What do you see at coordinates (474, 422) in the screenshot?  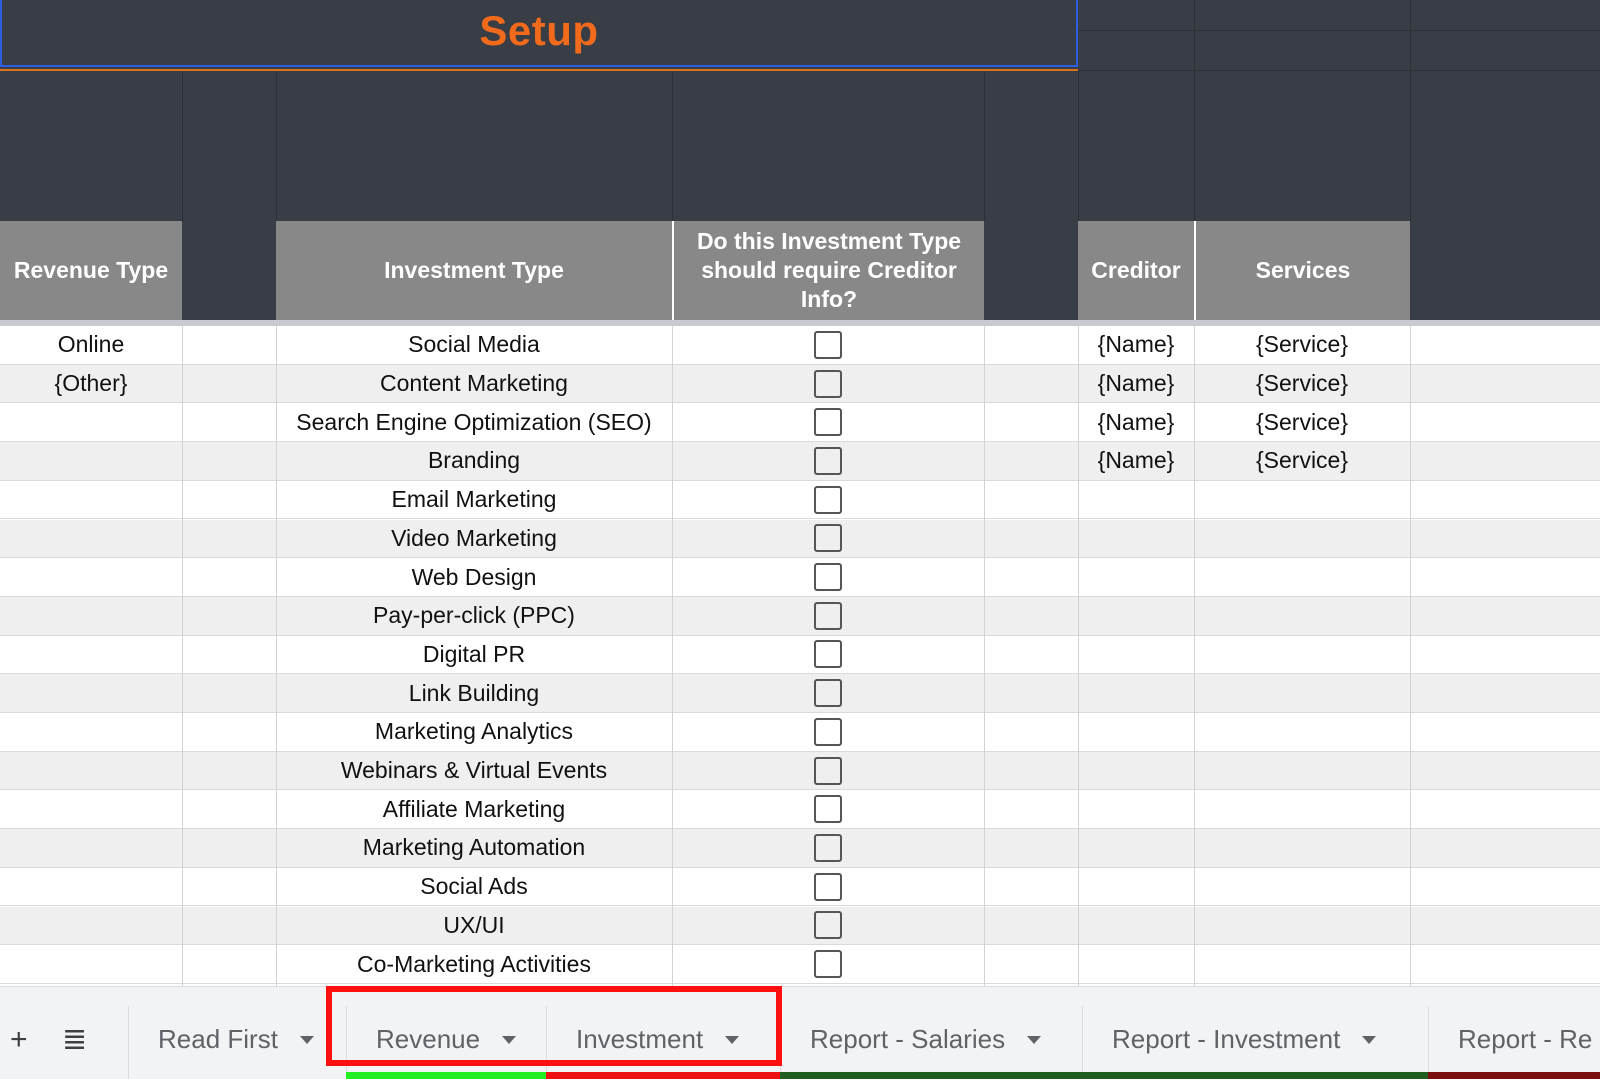 I see `investment-type-cell: Search Engine Optimization (SEO)` at bounding box center [474, 422].